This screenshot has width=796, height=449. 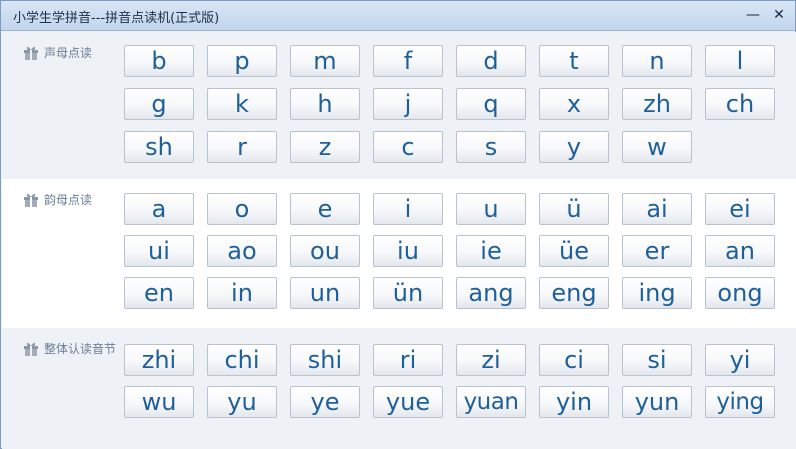 I want to click on pinyin-key-button: yue, so click(x=408, y=402).